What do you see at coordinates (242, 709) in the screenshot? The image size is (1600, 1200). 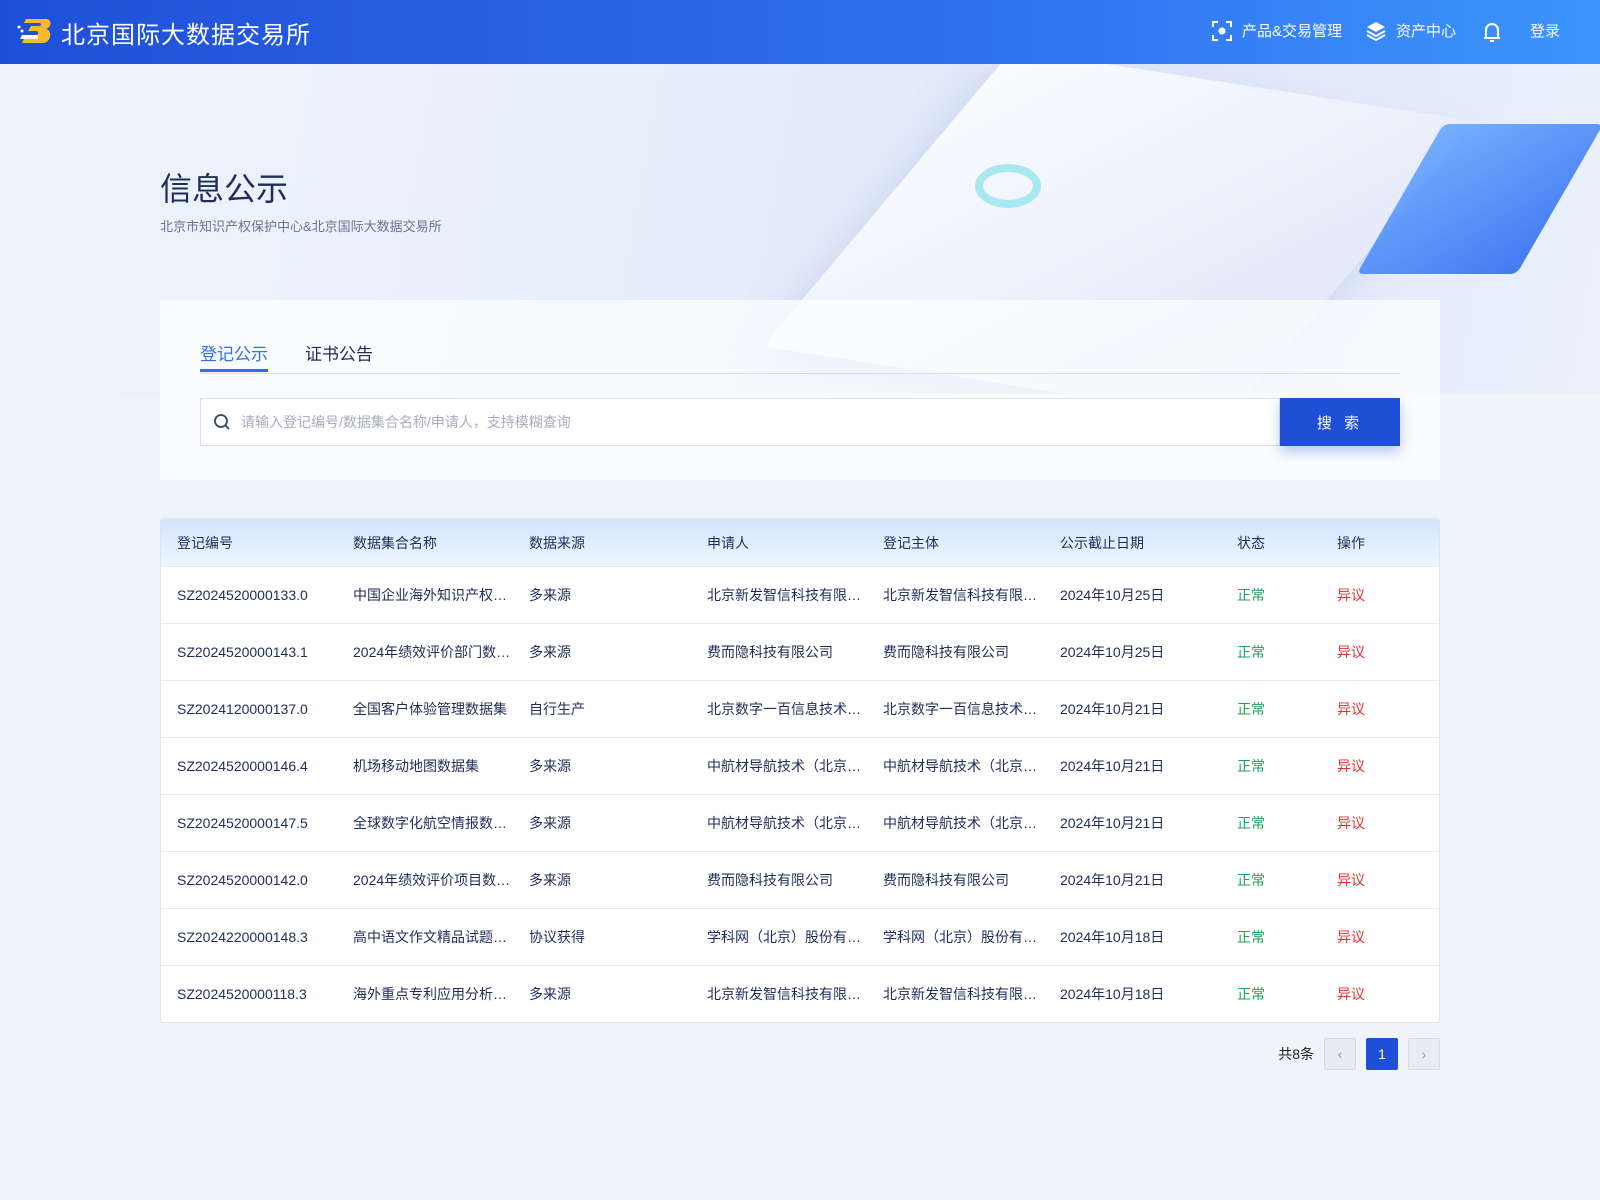 I see `reg-number: SZ2024120000137.0` at bounding box center [242, 709].